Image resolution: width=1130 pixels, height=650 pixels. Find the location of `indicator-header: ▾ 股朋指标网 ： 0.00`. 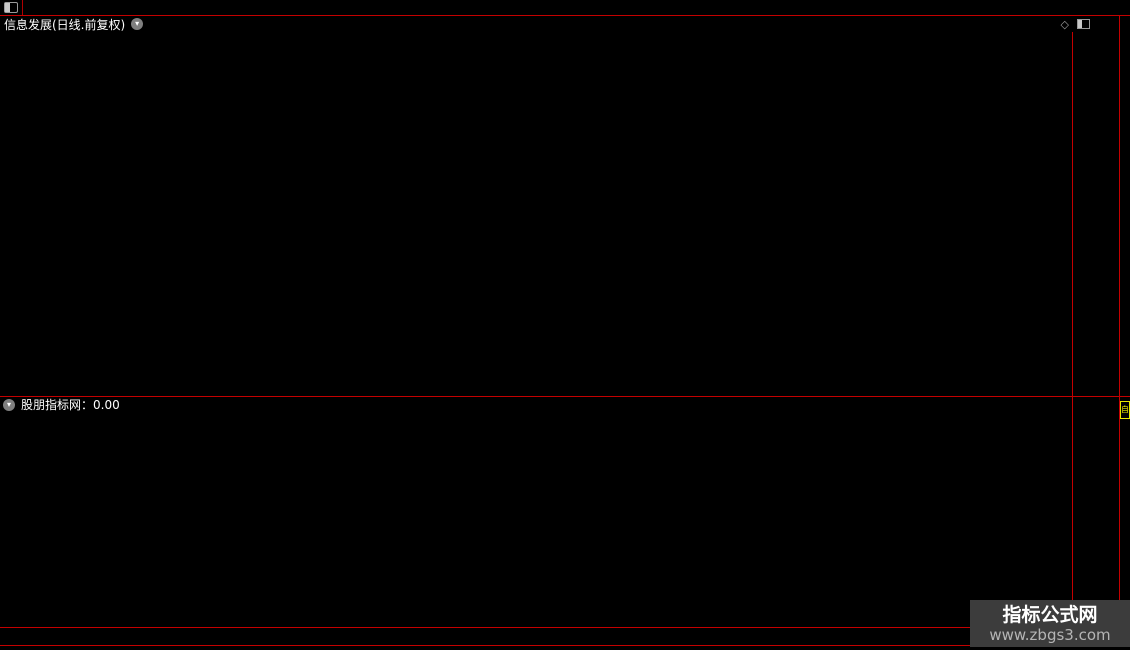

indicator-header: ▾ 股朋指标网 ： 0.00 is located at coordinates (535, 404).